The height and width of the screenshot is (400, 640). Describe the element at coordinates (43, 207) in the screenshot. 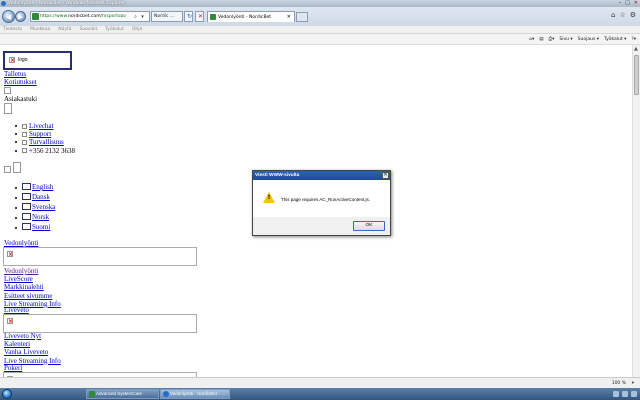

I see `lang-svenska: Svenska` at that location.